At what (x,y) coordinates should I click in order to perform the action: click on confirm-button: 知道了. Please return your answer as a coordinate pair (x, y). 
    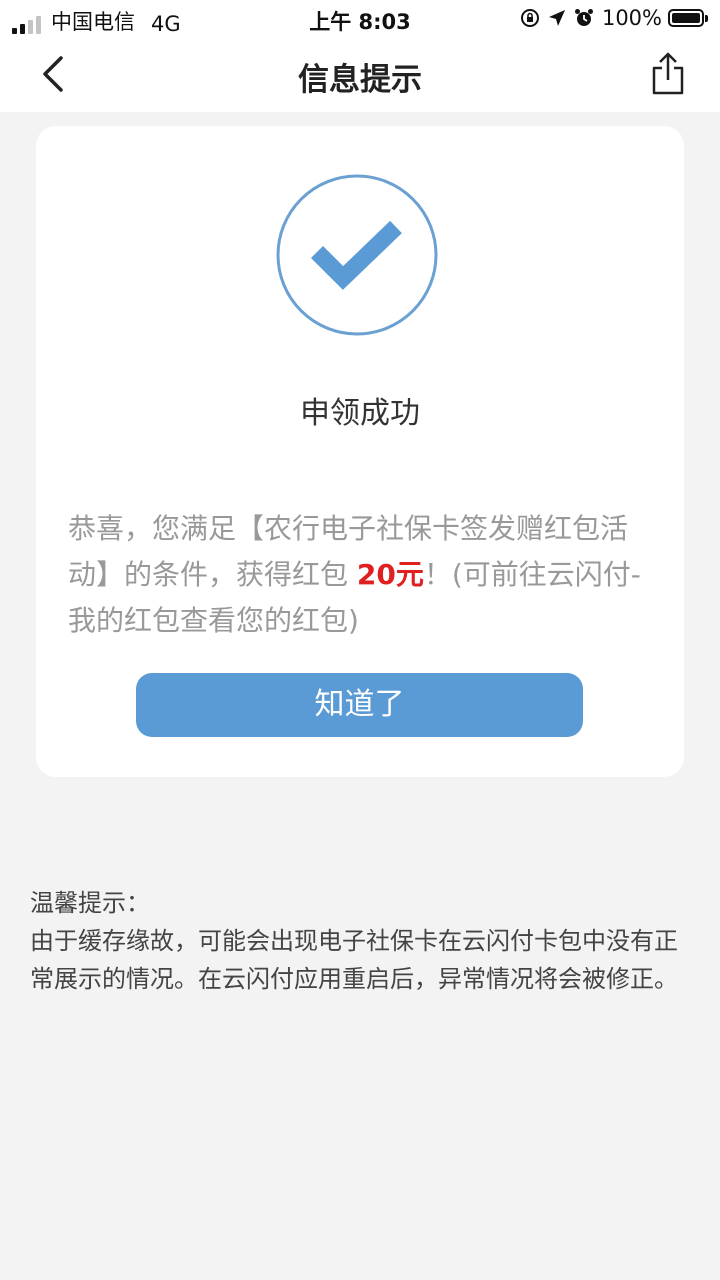
    Looking at the image, I should click on (359, 705).